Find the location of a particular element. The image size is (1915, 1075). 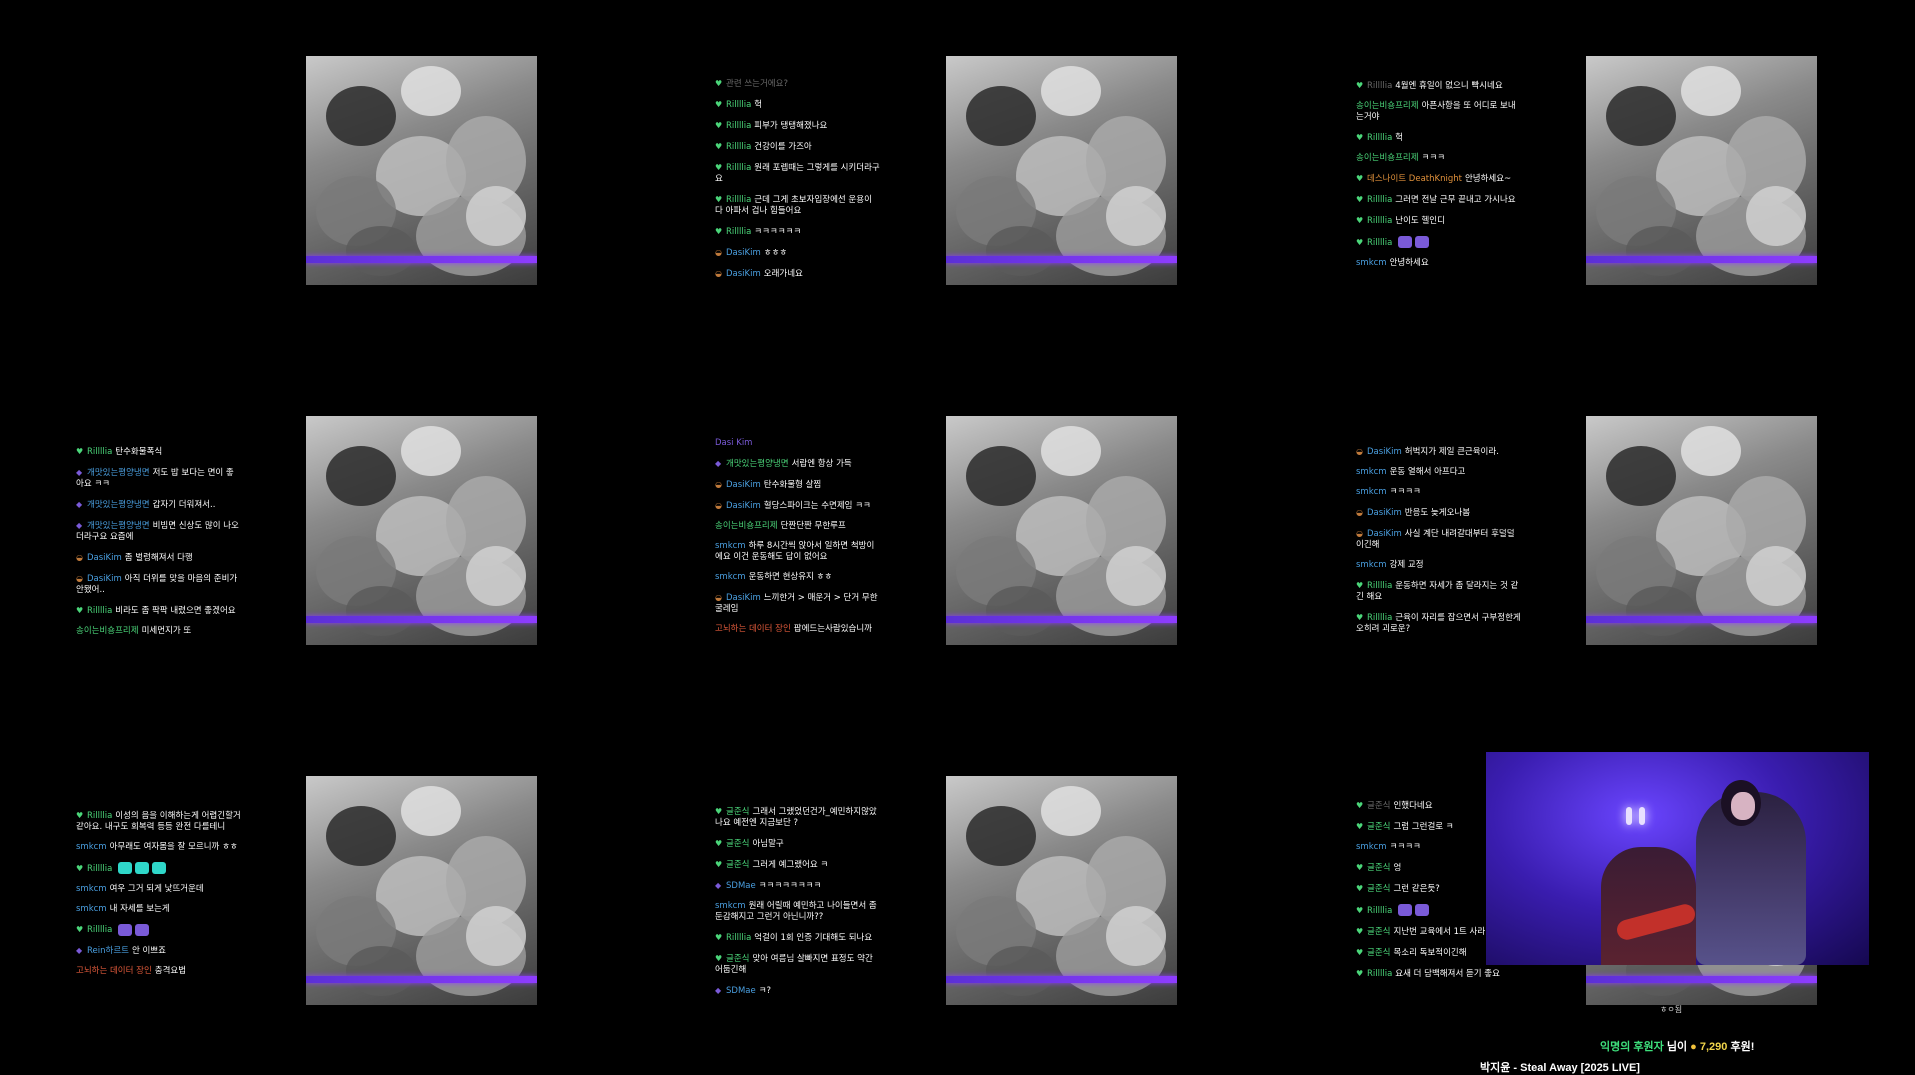

chat-username: 관련 쓰는거에요? is located at coordinates (757, 84).